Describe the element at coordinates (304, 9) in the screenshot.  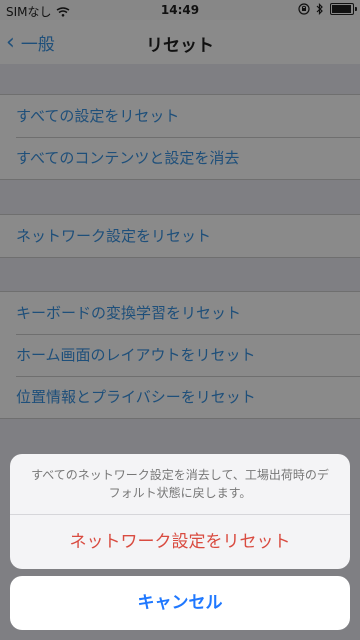
I see `rotation-lock-icon` at that location.